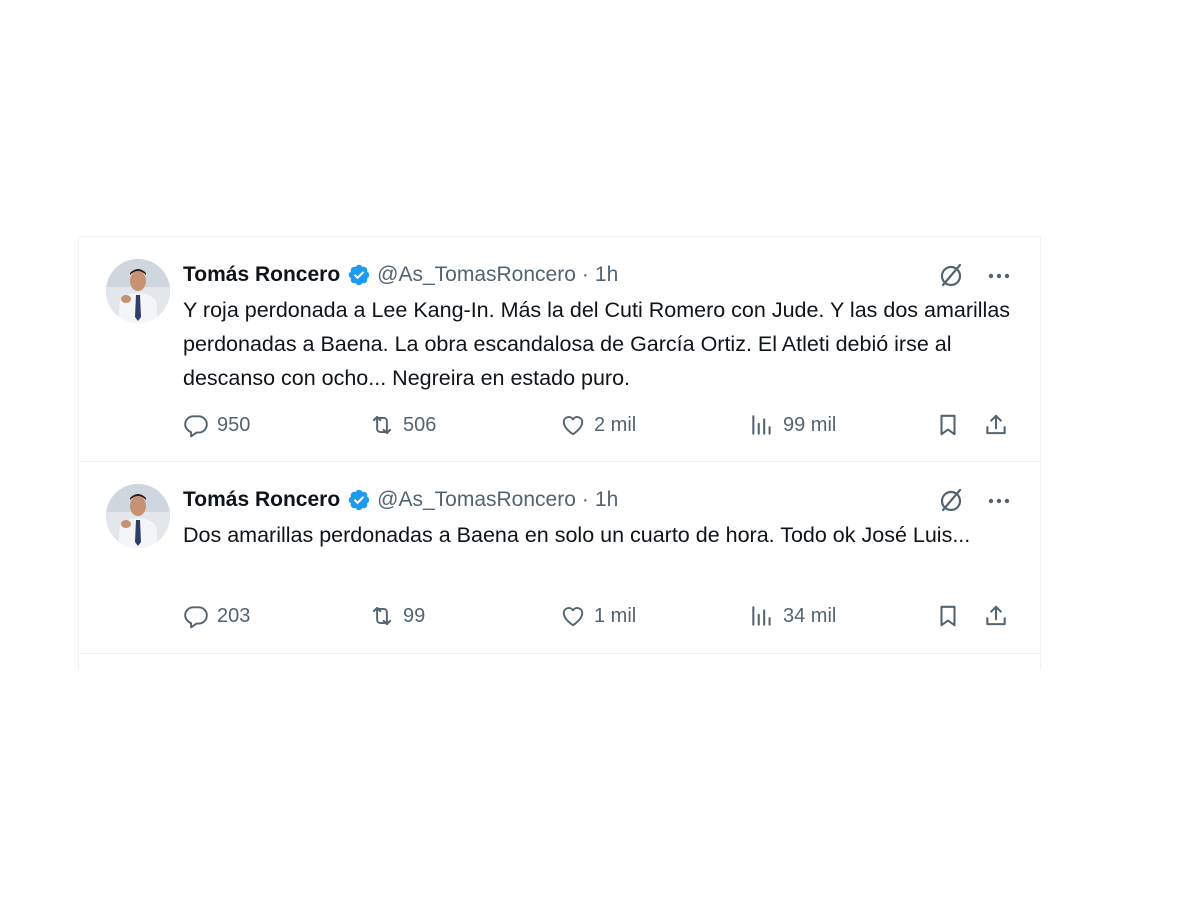 Image resolution: width=1200 pixels, height=900 pixels. I want to click on views-button: 34 mil, so click(792, 616).